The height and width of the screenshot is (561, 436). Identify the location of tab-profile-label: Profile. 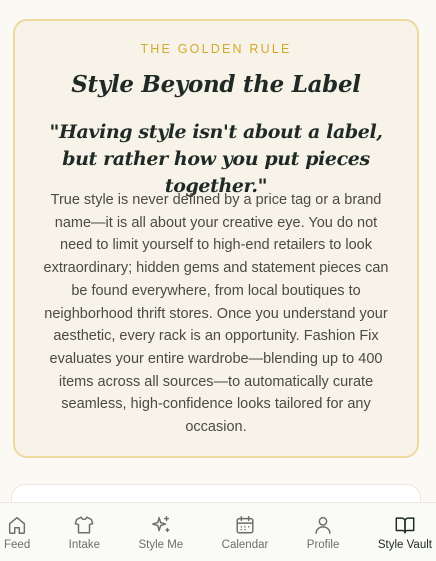
(323, 545).